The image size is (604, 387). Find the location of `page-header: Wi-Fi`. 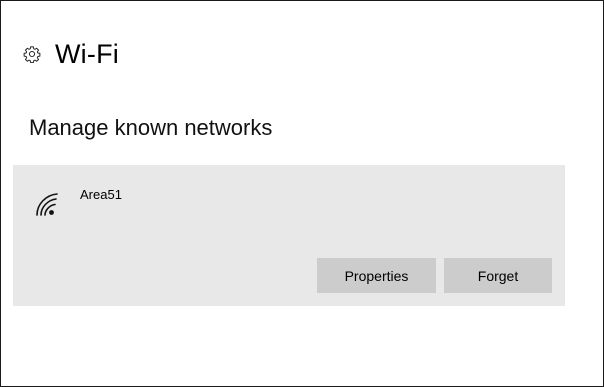

page-header: Wi-Fi is located at coordinates (71, 54).